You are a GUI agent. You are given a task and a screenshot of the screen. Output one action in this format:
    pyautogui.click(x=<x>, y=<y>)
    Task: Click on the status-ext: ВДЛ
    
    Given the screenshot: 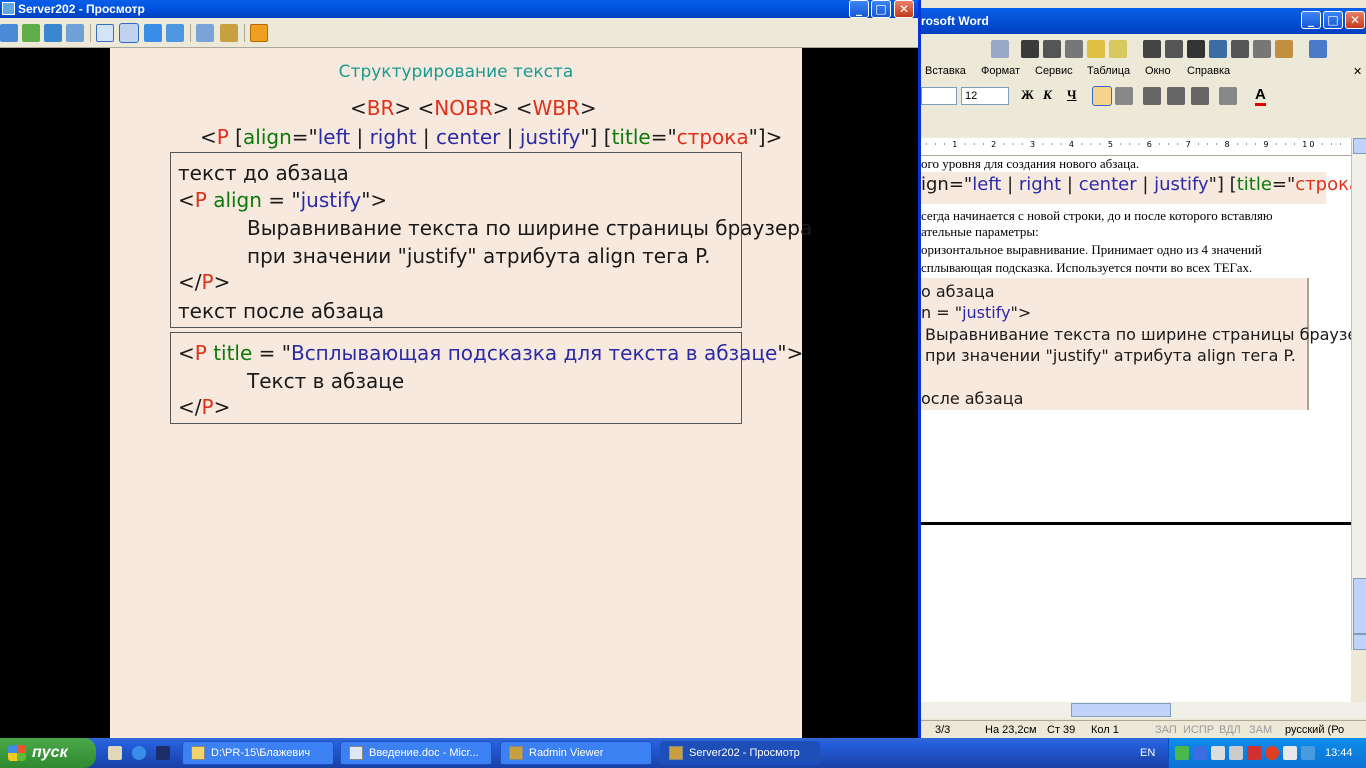 What is the action you would take?
    pyautogui.click(x=1230, y=730)
    